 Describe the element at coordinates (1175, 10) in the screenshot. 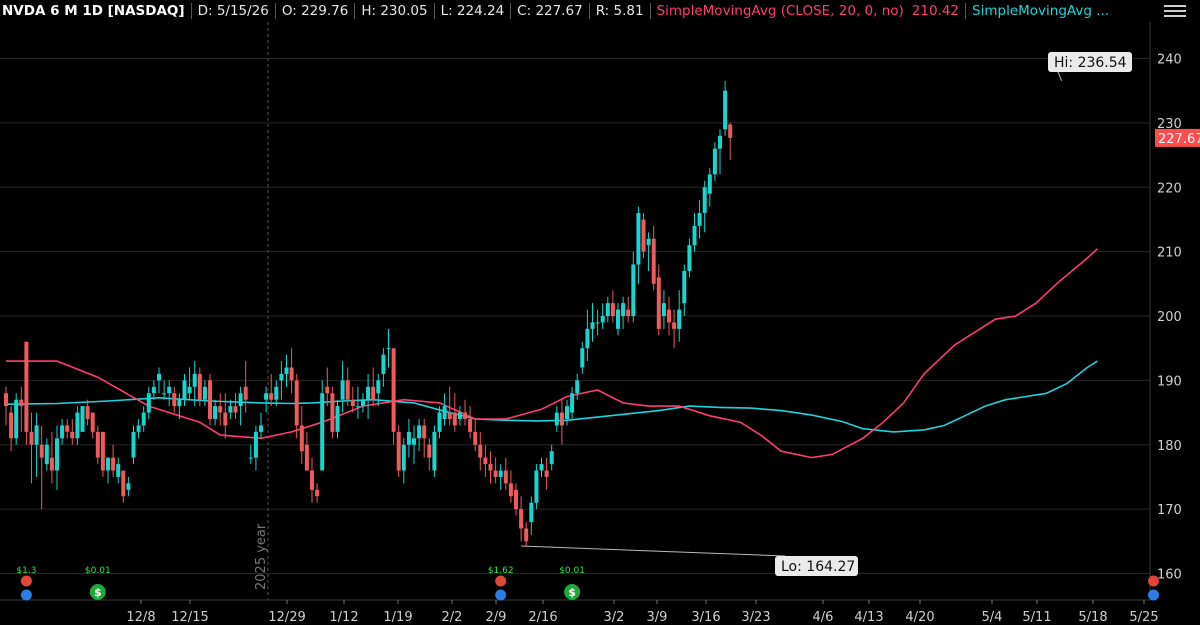

I see `hamburger-menu-icon` at that location.